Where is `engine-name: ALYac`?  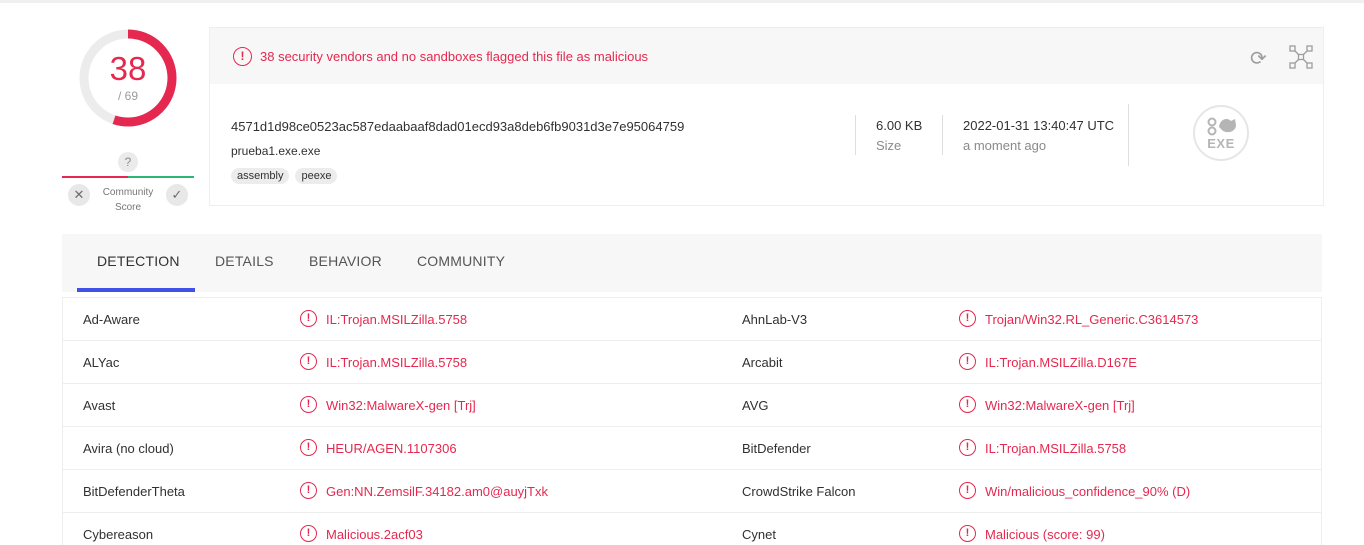
engine-name: ALYac is located at coordinates (101, 362).